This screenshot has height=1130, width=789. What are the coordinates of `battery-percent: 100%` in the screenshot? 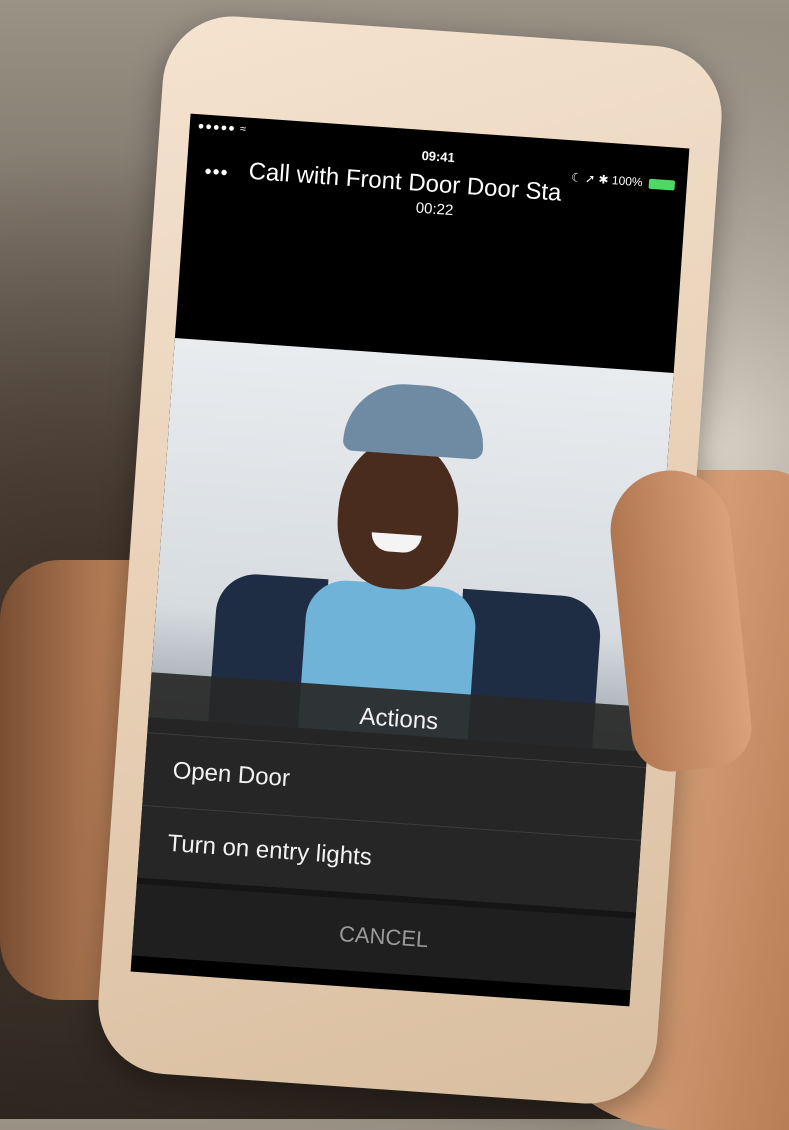 It's located at (627, 181).